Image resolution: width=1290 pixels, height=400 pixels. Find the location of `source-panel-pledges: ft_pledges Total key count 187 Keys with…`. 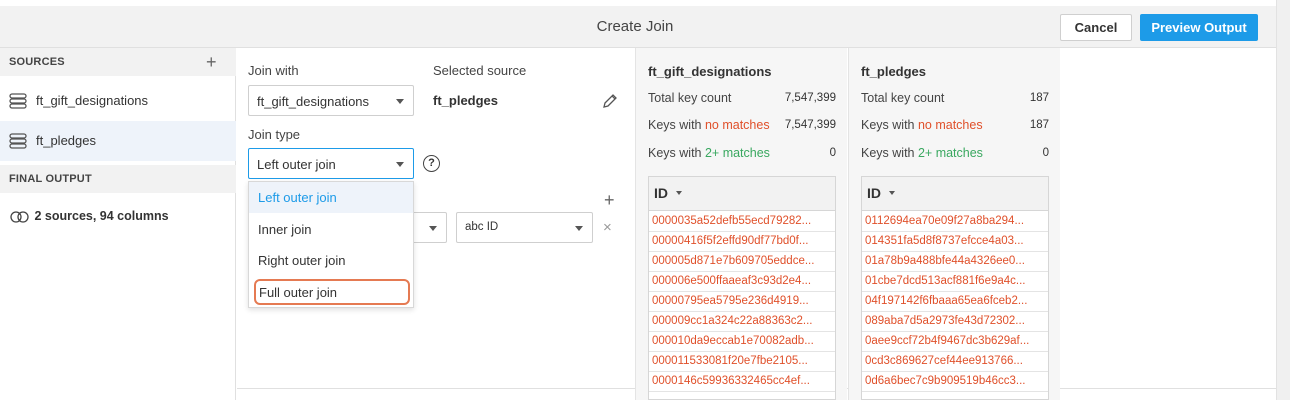

source-panel-pledges: ft_pledges Total key count 187 Keys with… is located at coordinates (954, 224).